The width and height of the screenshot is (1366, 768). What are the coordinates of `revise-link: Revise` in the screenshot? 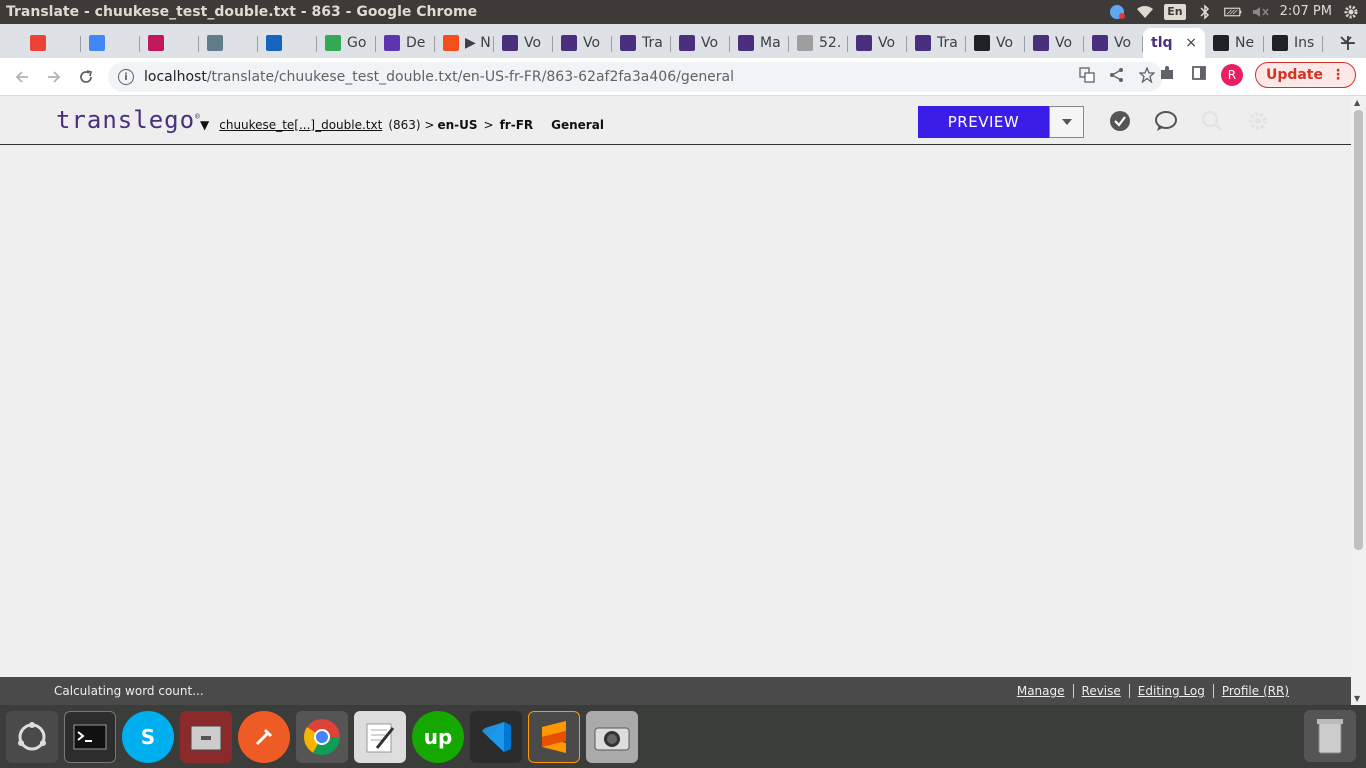 It's located at (1100, 691).